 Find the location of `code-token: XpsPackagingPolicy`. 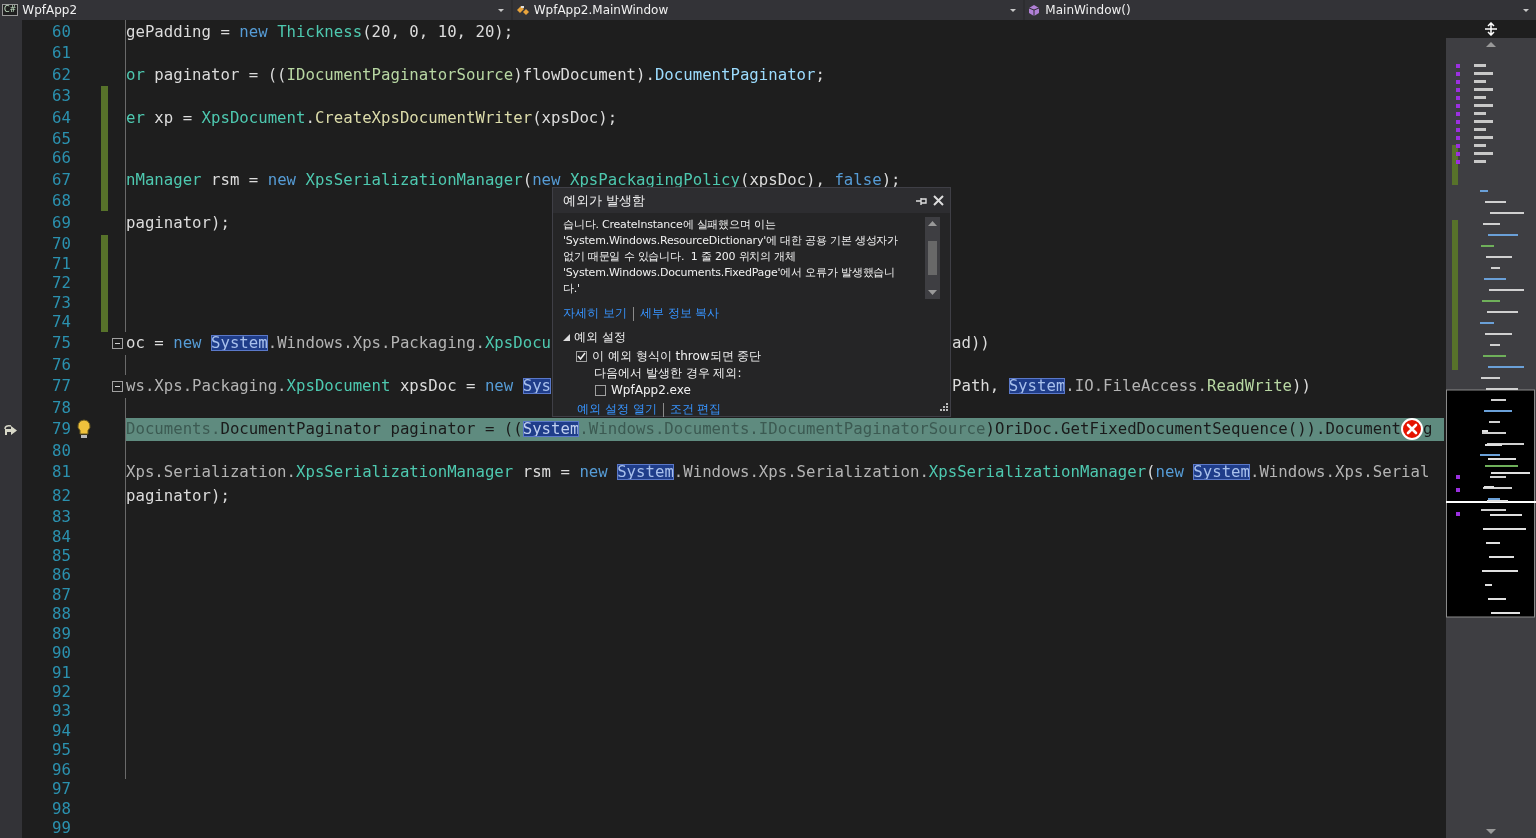

code-token: XpsPackagingPolicy is located at coordinates (654, 179).